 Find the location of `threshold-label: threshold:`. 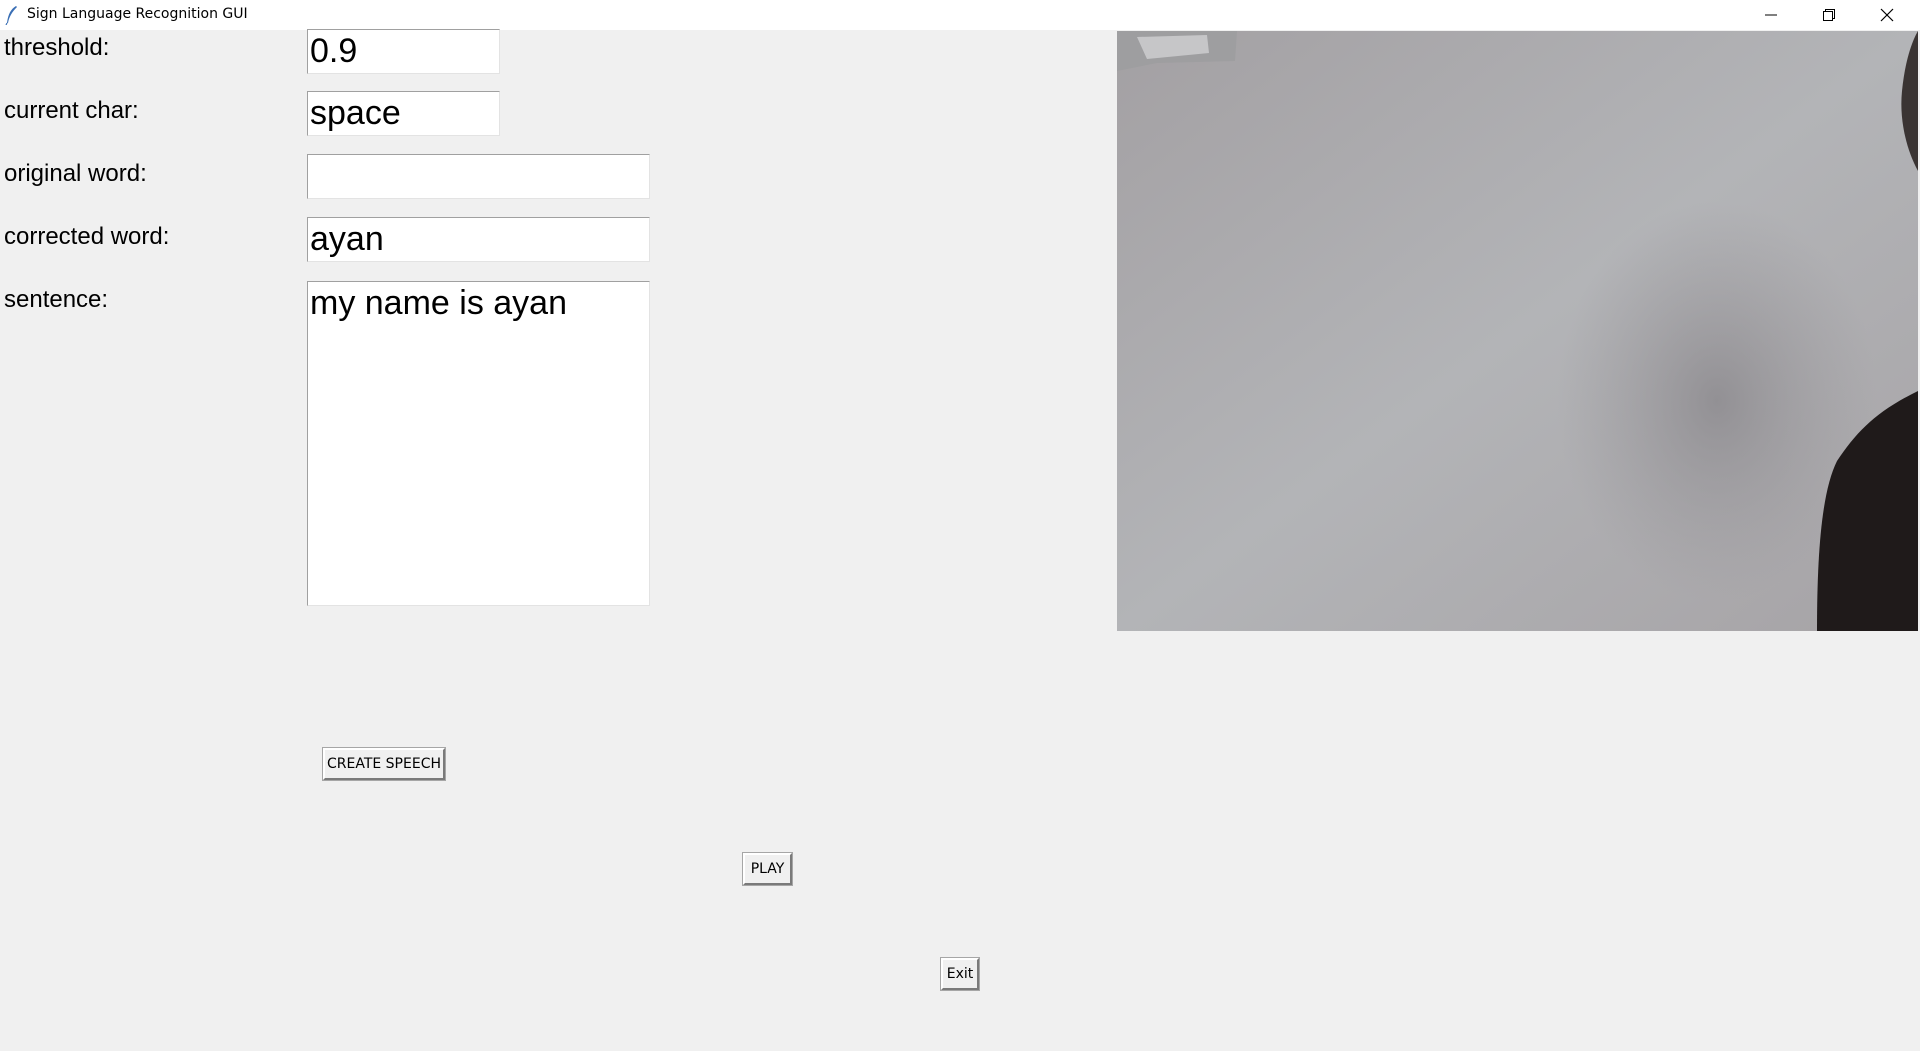

threshold-label: threshold: is located at coordinates (57, 47).